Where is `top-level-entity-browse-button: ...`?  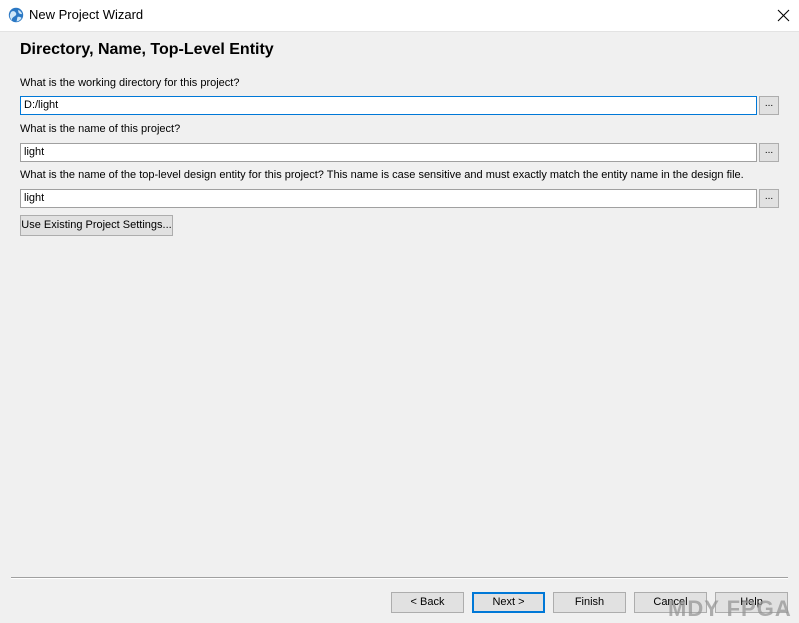
top-level-entity-browse-button: ... is located at coordinates (769, 198).